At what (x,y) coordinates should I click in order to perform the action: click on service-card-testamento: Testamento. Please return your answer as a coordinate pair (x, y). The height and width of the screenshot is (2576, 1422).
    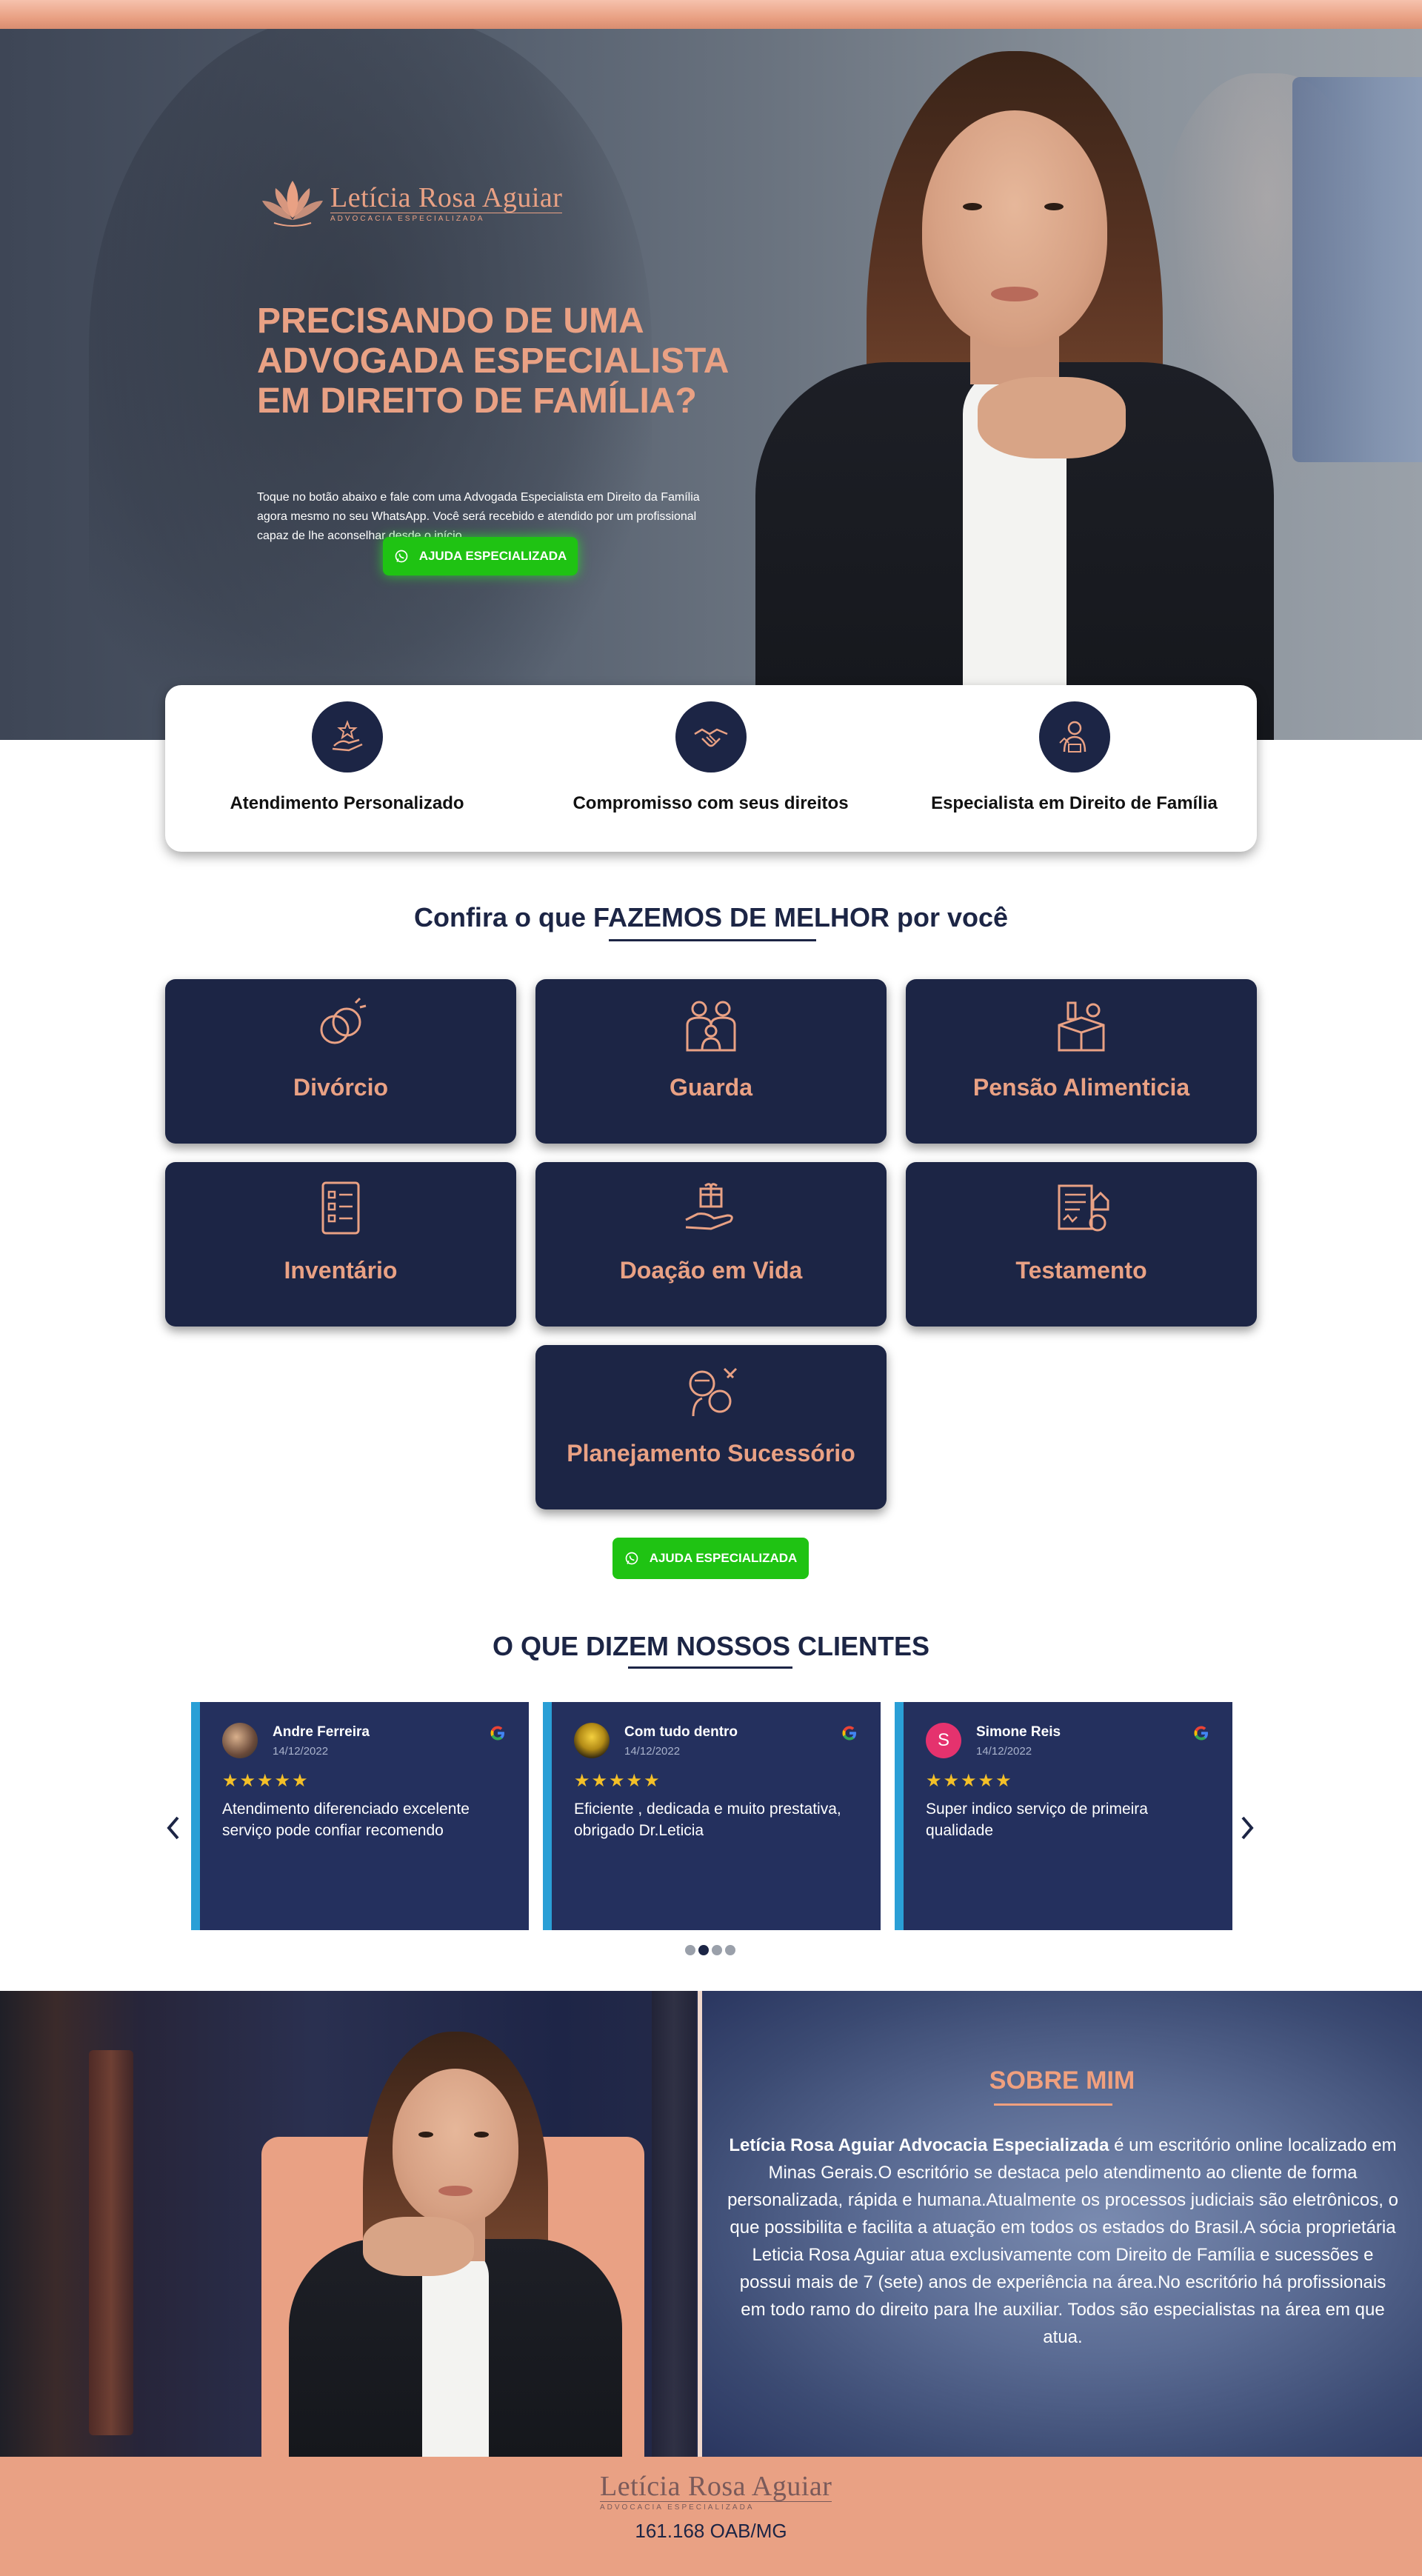
    Looking at the image, I should click on (1081, 1244).